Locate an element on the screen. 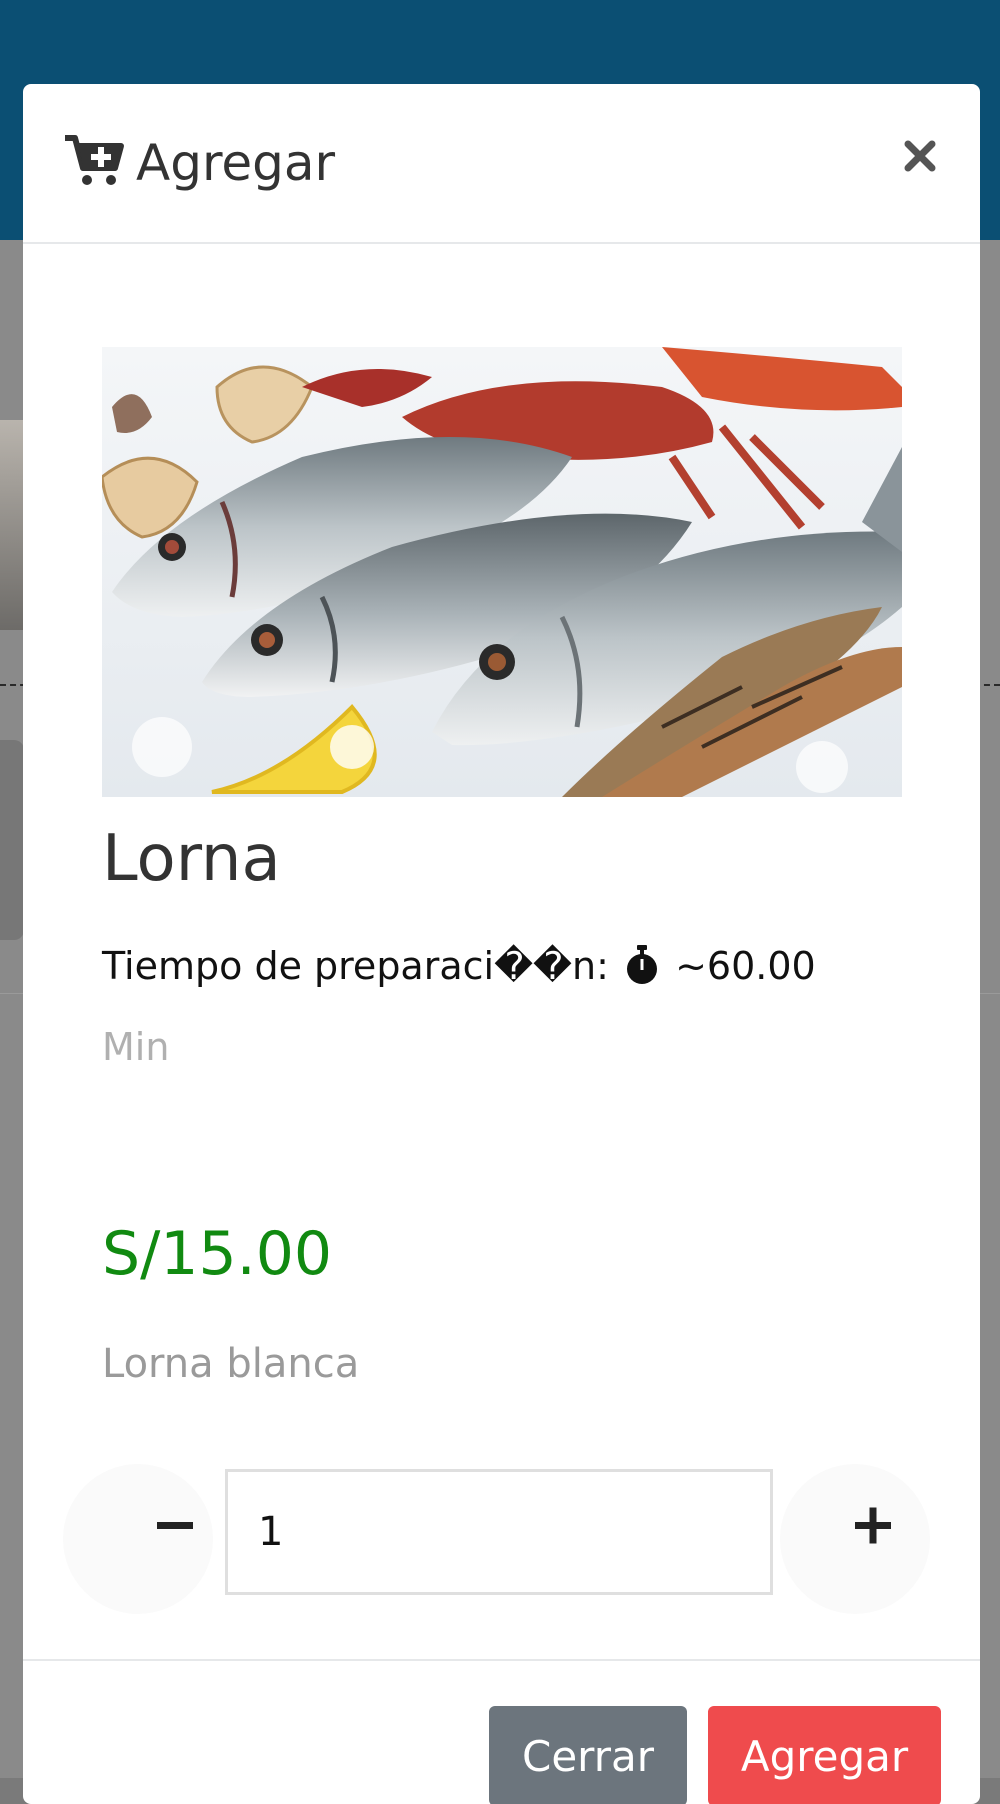  plus-icon is located at coordinates (873, 1525).